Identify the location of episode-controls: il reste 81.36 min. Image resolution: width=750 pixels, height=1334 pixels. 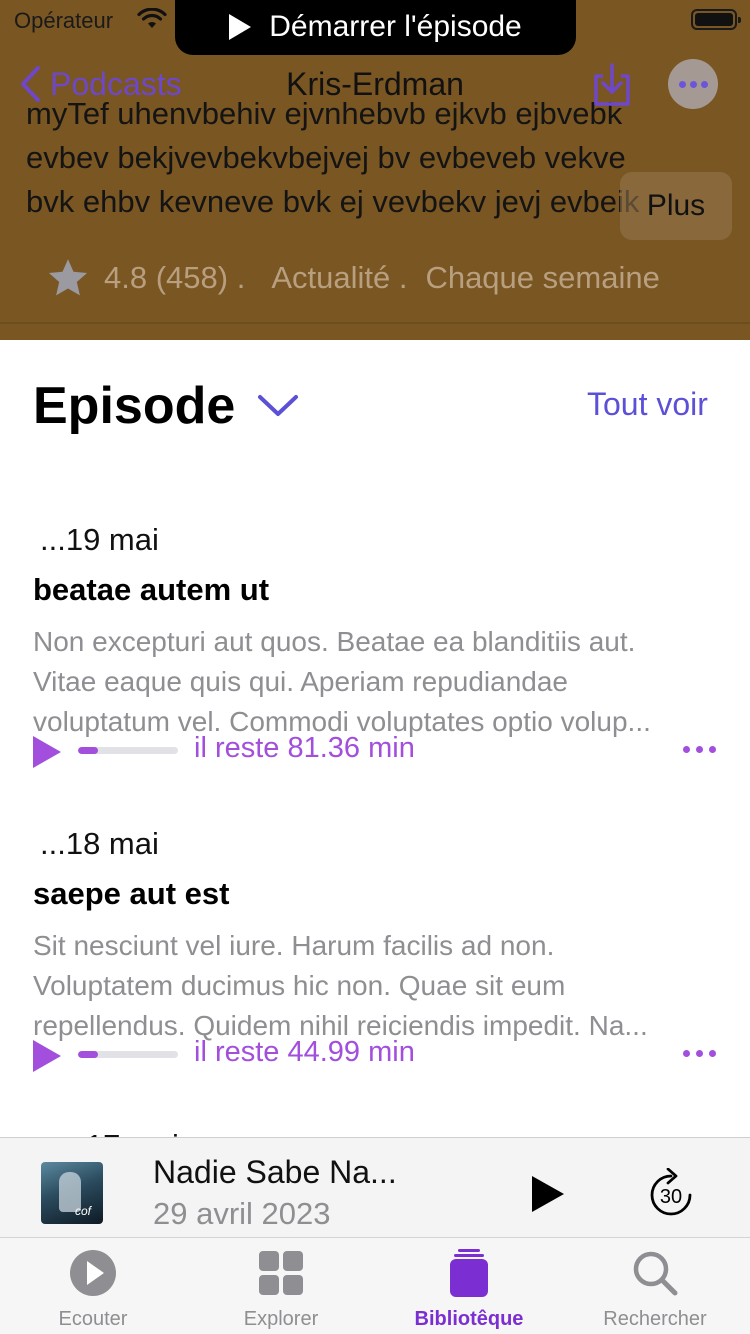
(378, 750).